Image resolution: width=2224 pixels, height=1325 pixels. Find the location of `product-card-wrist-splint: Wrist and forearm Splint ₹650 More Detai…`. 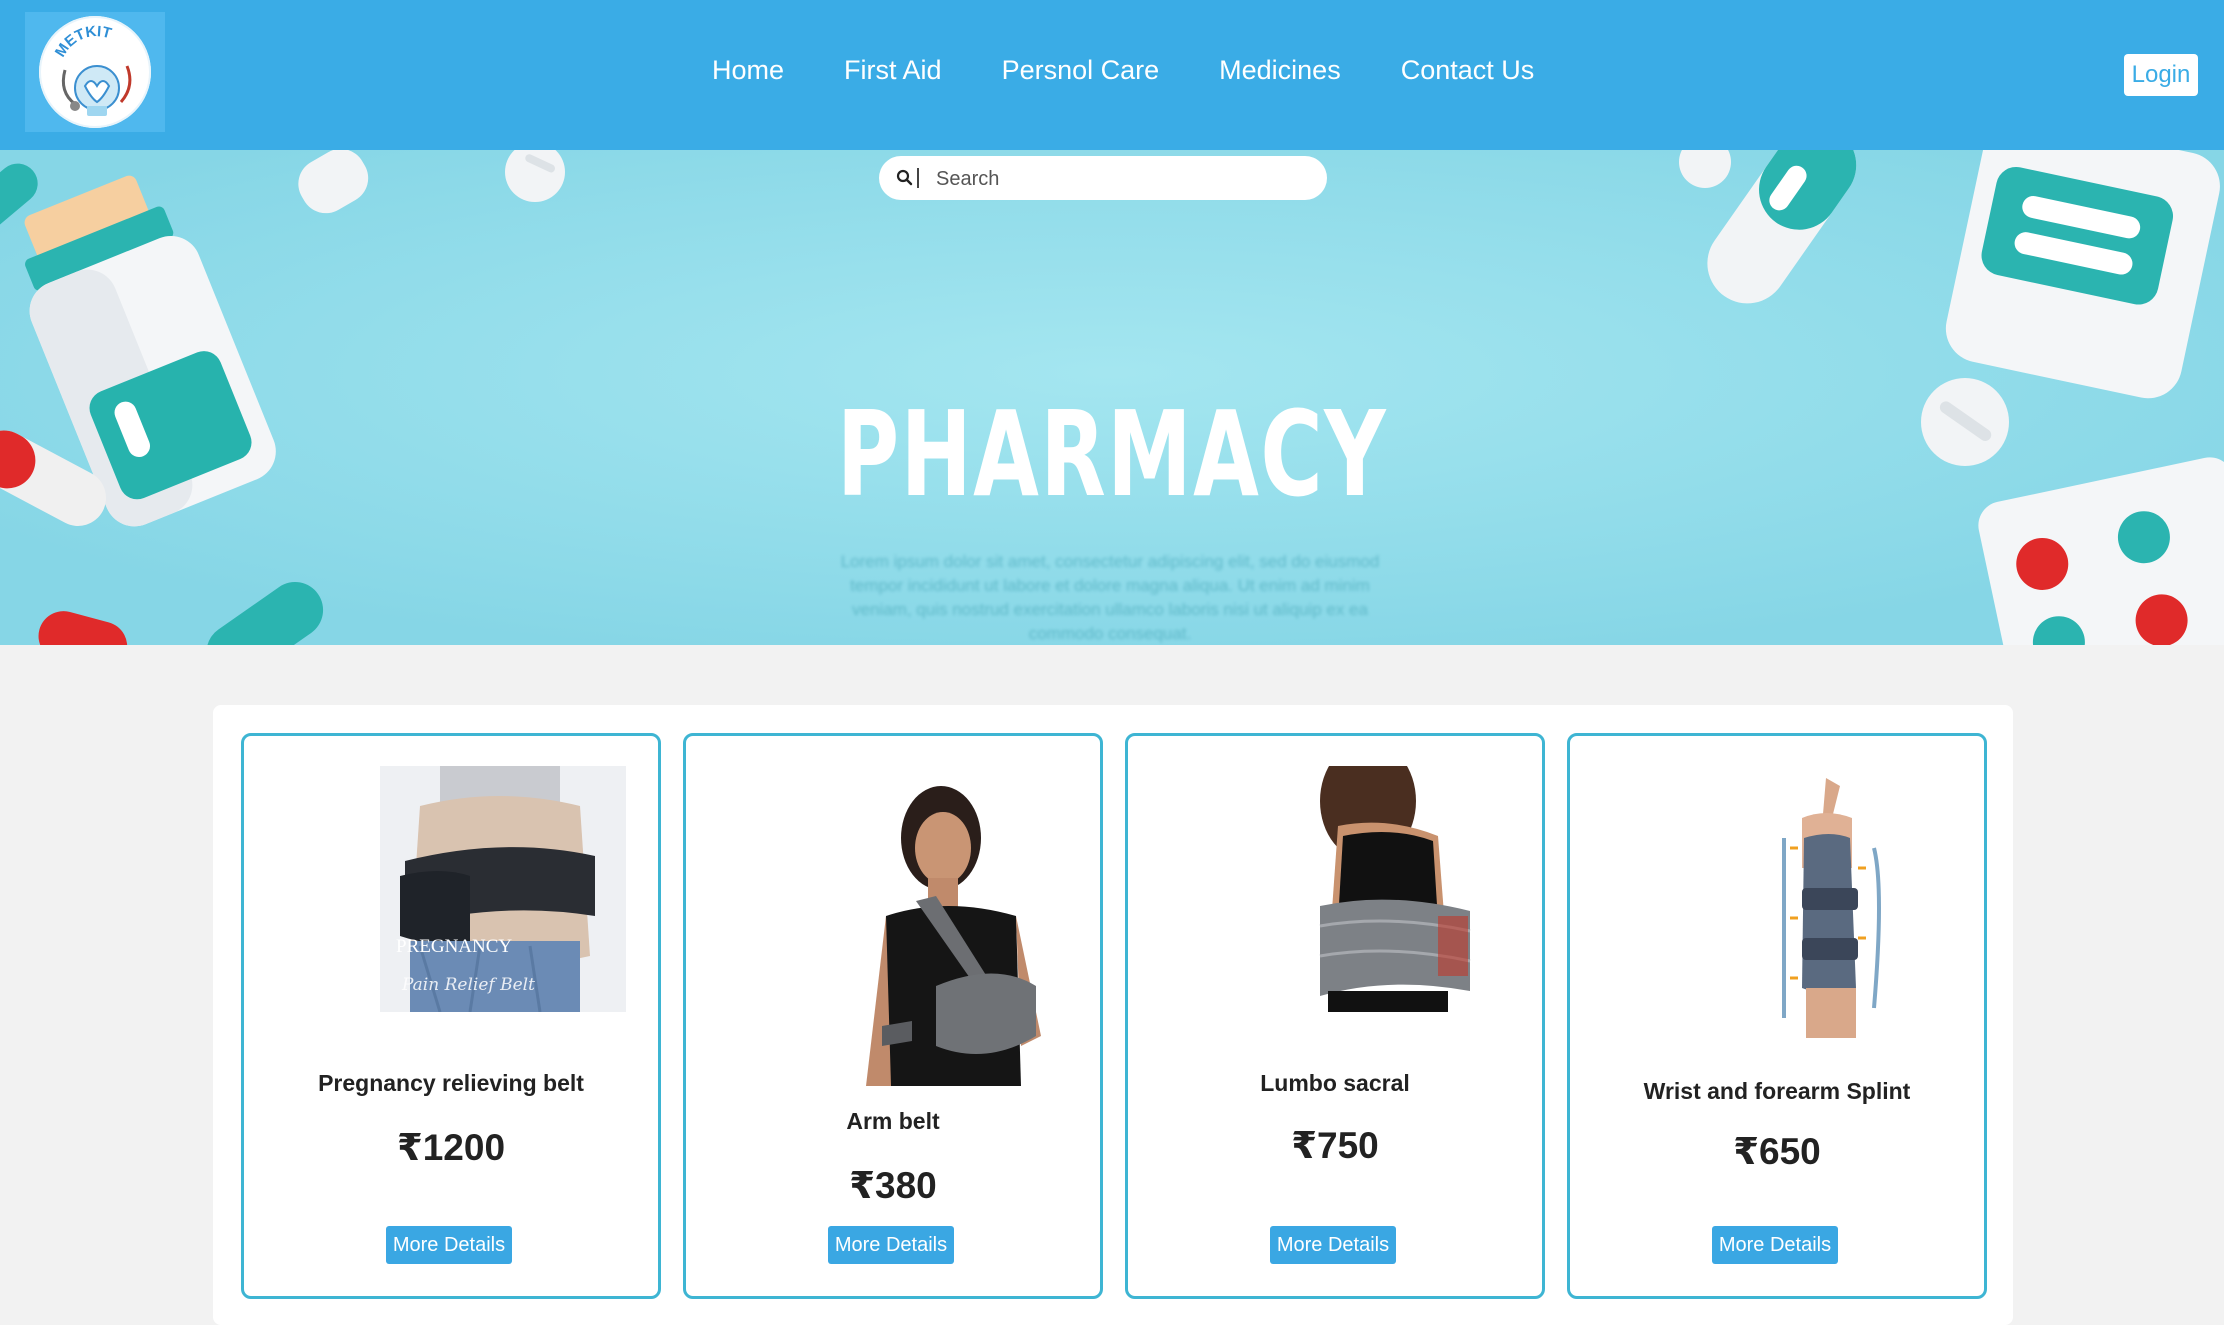

product-card-wrist-splint: Wrist and forearm Splint ₹650 More Detai… is located at coordinates (1777, 1016).